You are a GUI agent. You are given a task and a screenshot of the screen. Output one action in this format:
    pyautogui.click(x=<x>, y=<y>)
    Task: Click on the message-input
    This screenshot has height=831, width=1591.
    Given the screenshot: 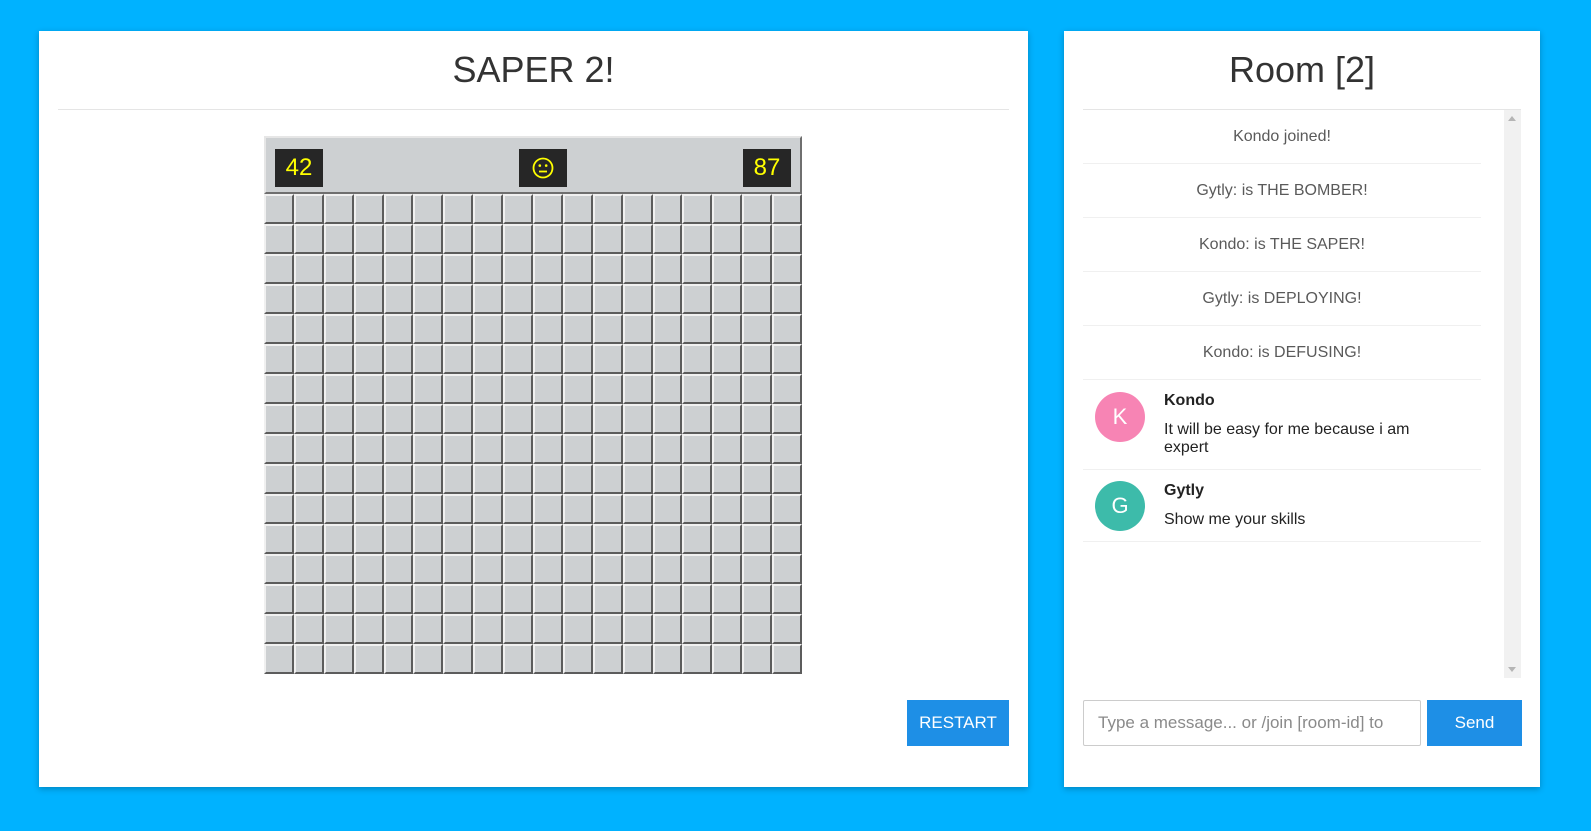 What is the action you would take?
    pyautogui.click(x=1252, y=723)
    